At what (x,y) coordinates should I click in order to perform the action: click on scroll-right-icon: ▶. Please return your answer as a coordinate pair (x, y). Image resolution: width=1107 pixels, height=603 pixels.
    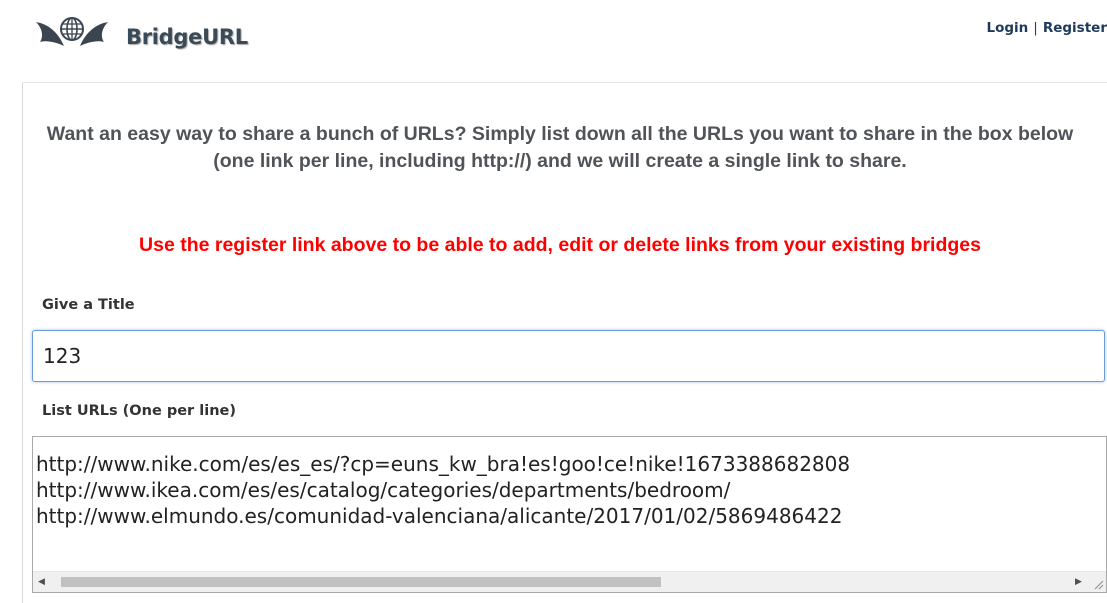
    Looking at the image, I should click on (1078, 582).